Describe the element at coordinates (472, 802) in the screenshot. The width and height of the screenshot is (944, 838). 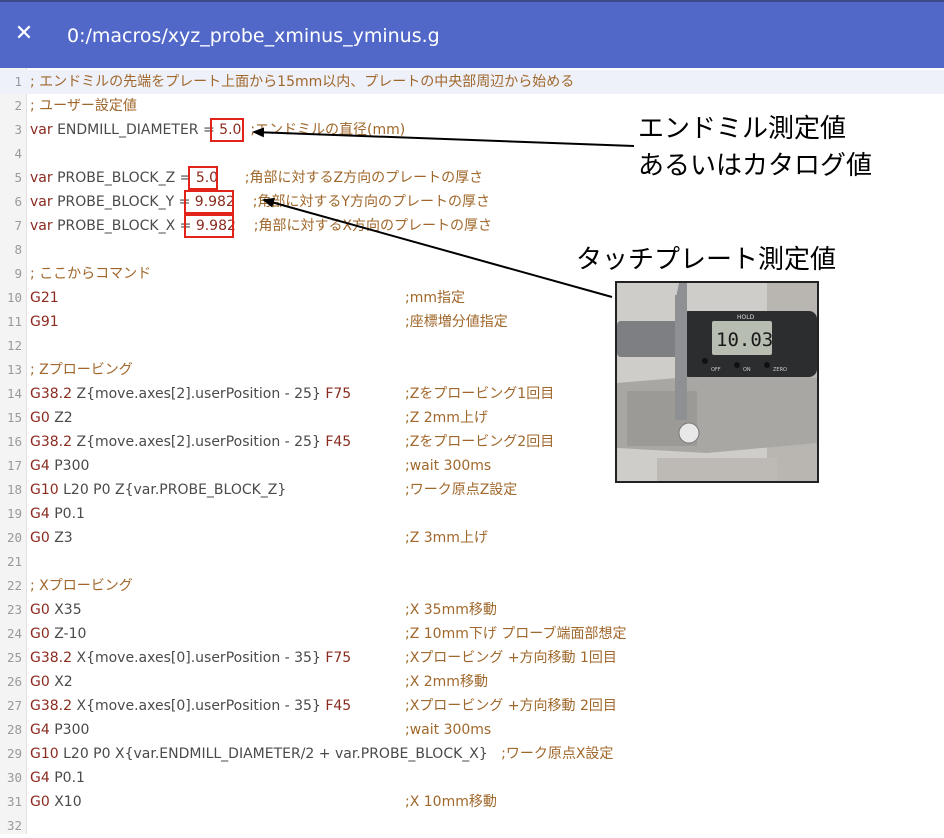
I see `code-line: 31 G0 X10 ;X 10mm移動` at that location.